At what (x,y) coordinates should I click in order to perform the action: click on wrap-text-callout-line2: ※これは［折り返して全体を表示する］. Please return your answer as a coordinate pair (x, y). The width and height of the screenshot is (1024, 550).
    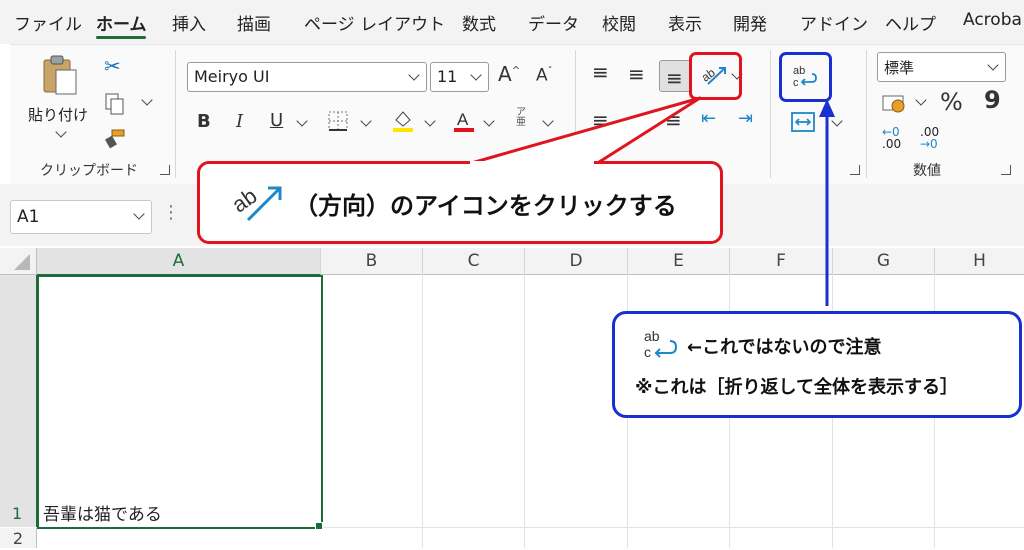
    Looking at the image, I should click on (796, 387).